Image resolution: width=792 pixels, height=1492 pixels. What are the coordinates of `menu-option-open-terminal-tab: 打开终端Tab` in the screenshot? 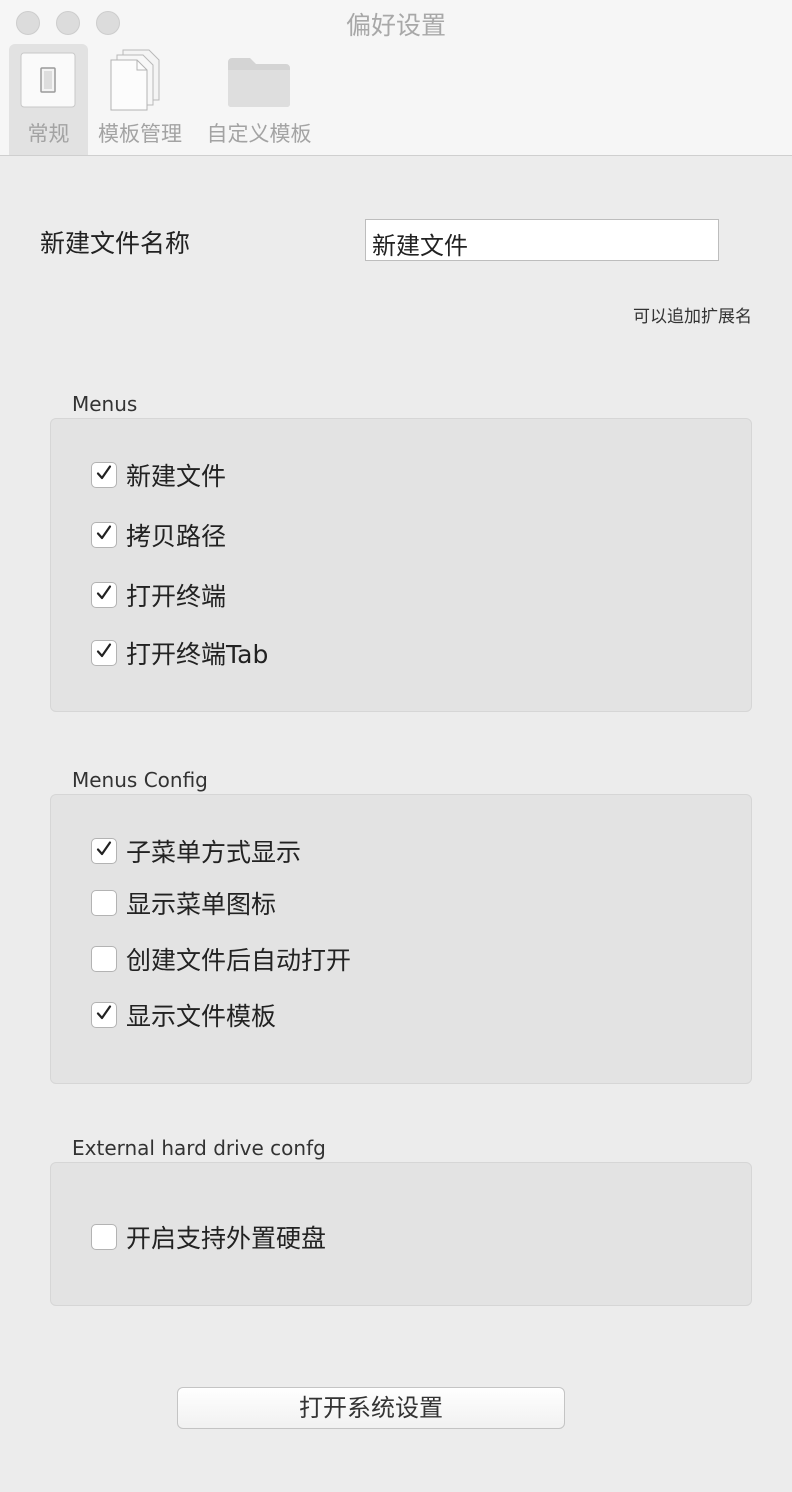 It's located at (180, 653).